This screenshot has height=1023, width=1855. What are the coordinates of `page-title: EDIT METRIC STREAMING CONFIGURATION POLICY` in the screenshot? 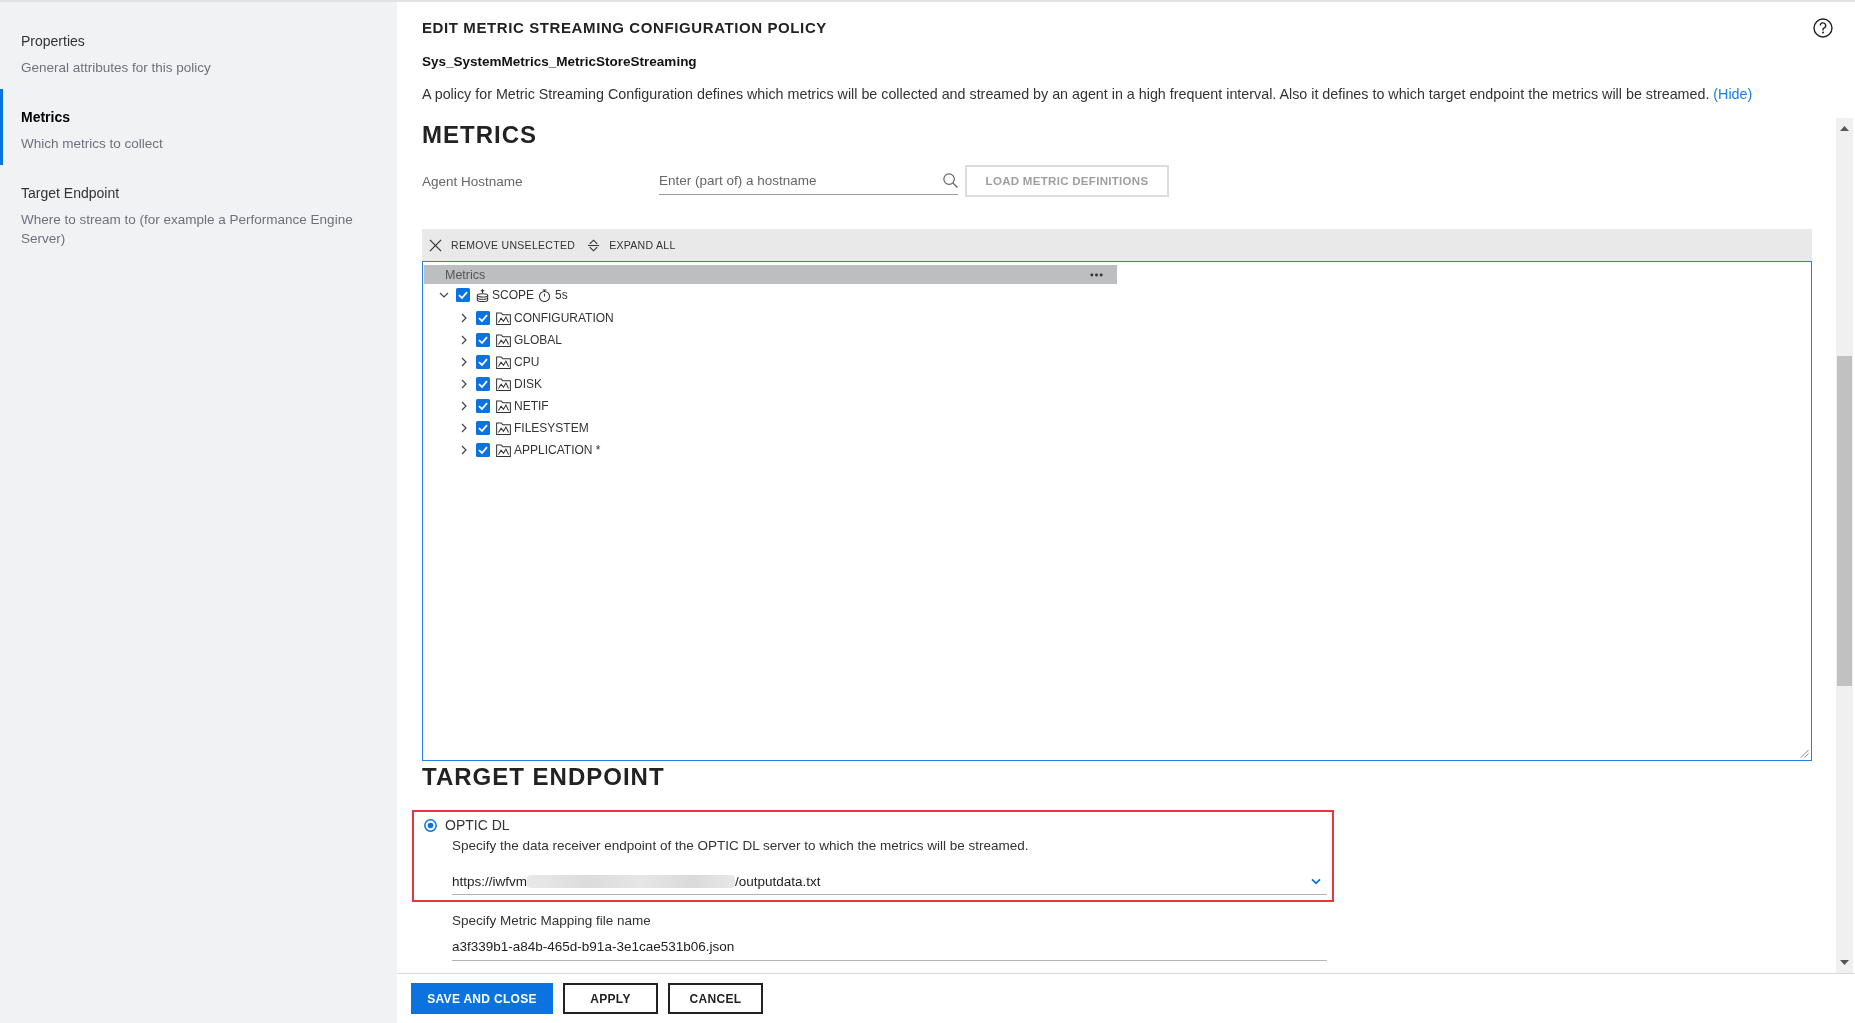 It's located at (624, 28).